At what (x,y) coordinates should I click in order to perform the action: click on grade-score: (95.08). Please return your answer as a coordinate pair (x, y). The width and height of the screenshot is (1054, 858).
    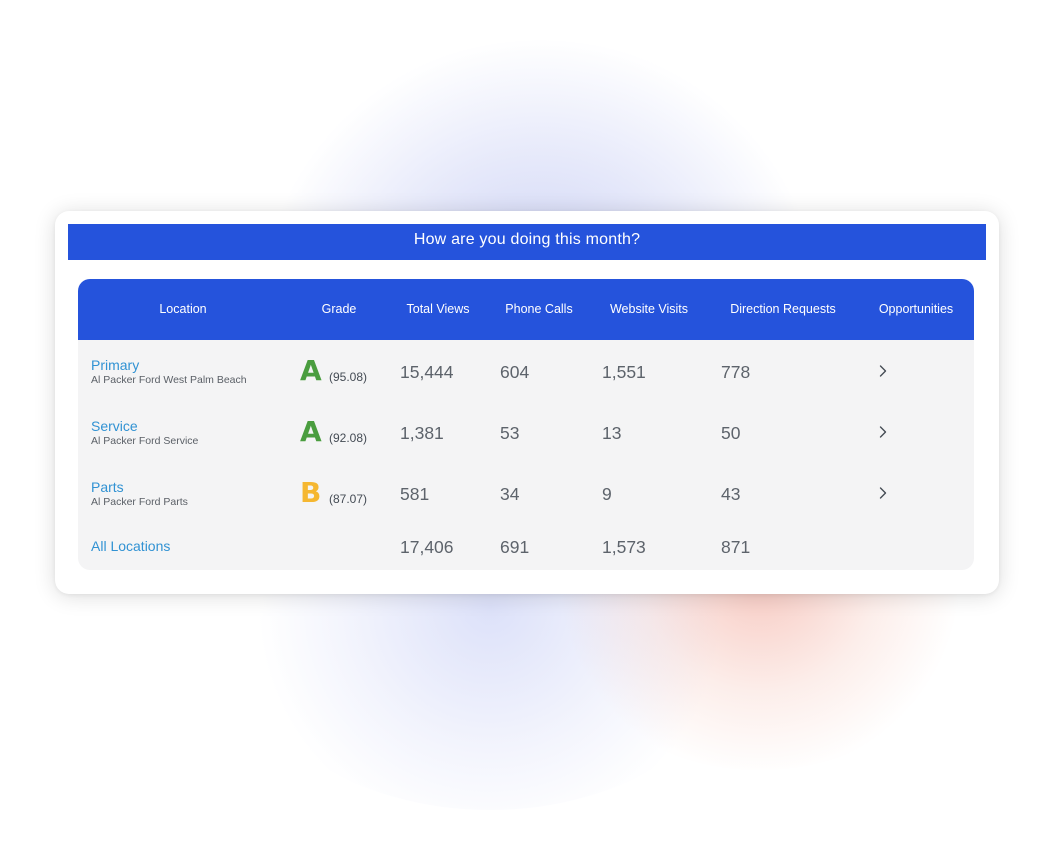
    Looking at the image, I should click on (348, 377).